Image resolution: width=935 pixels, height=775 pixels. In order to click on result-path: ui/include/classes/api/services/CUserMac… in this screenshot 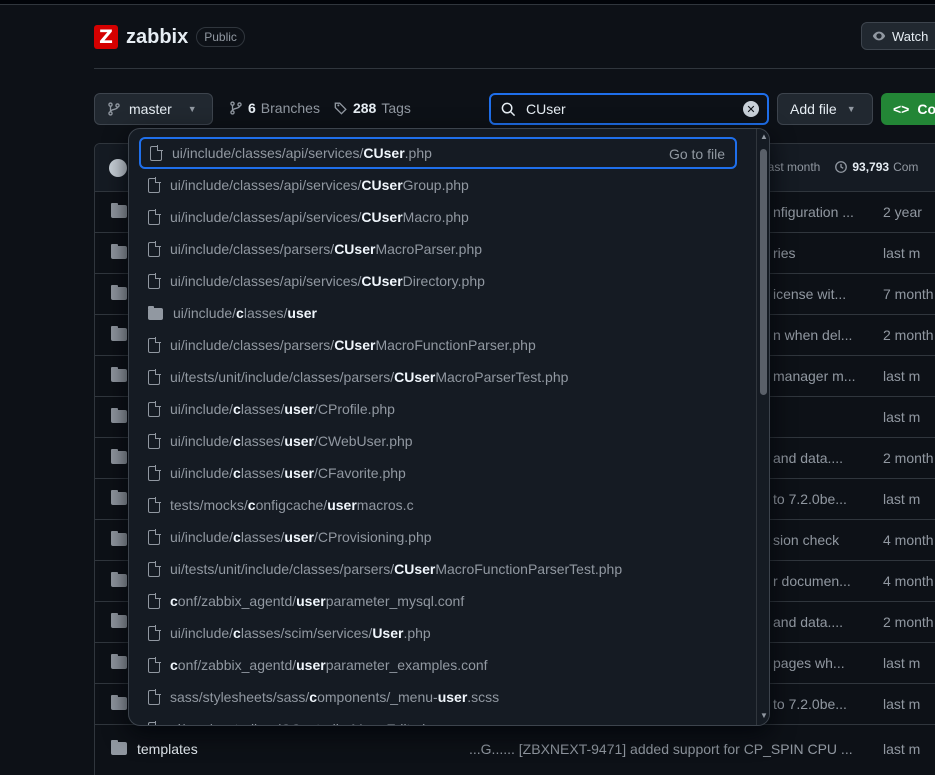, I will do `click(319, 217)`.